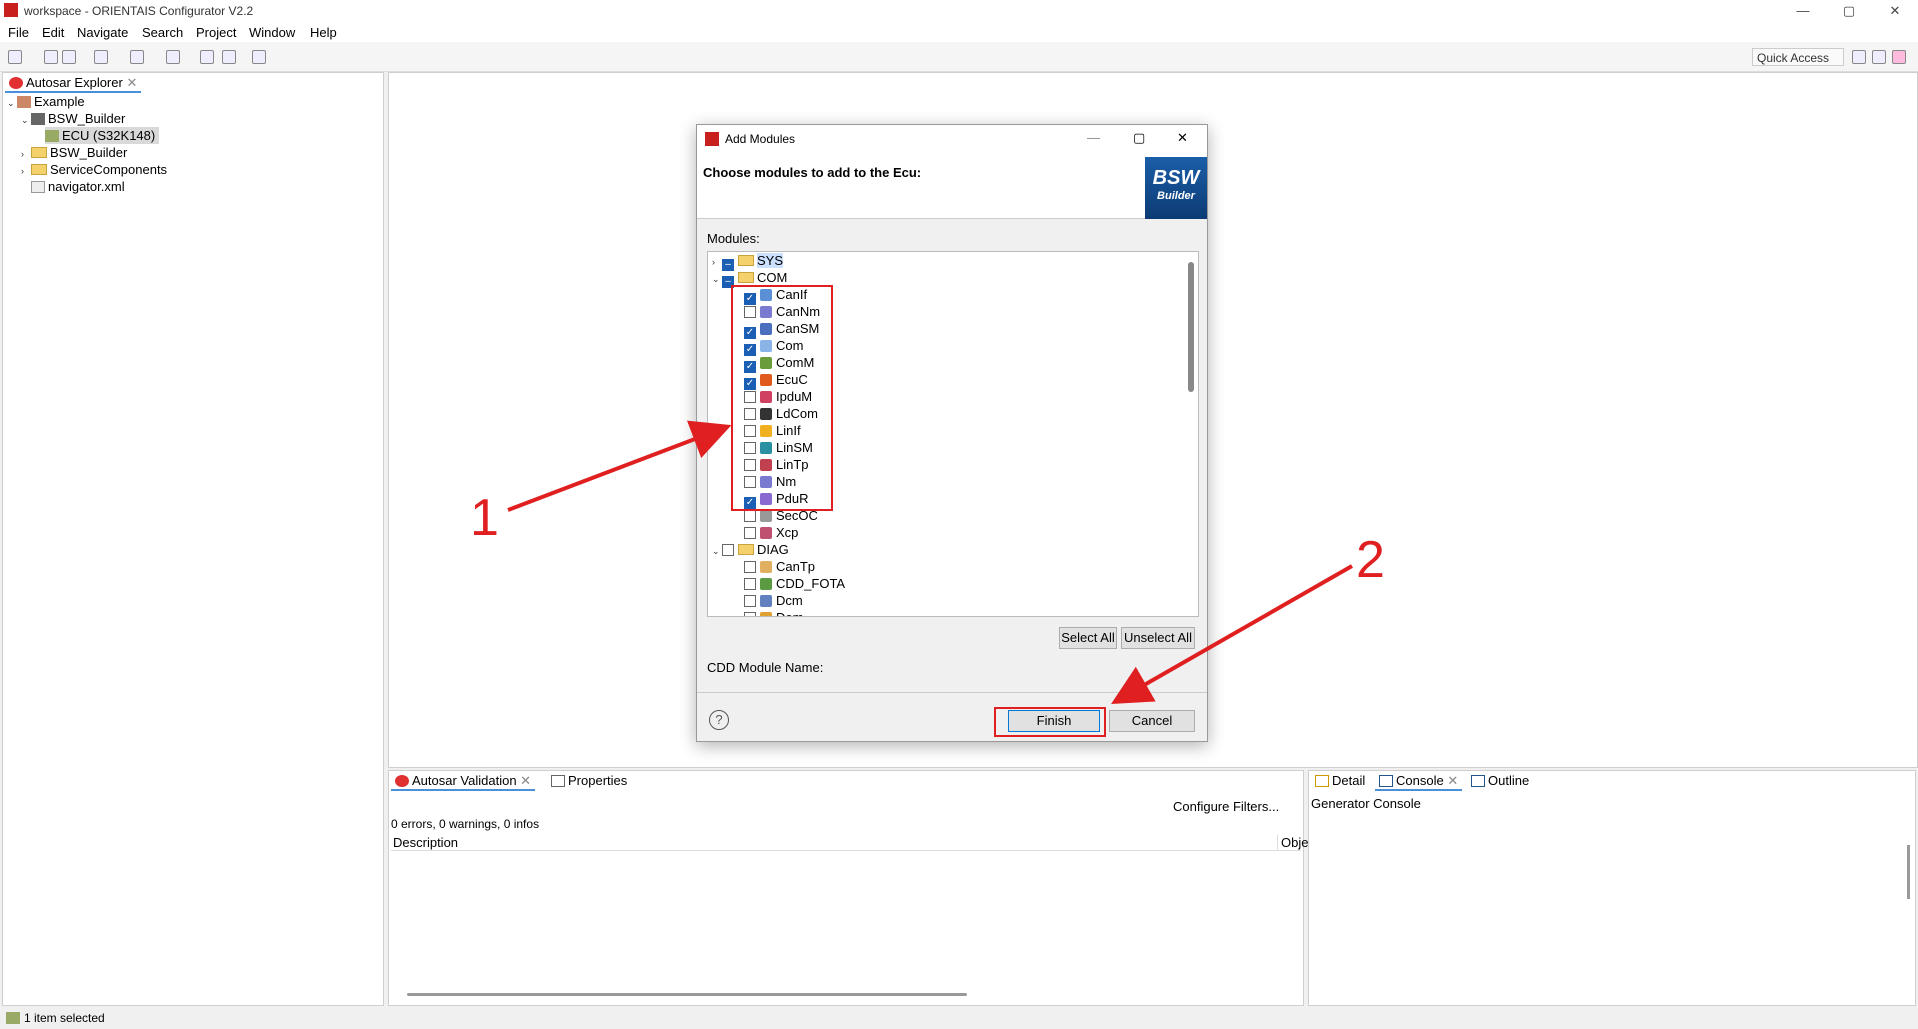  Describe the element at coordinates (930, 562) in the screenshot. I see `annotation-arrows` at that location.